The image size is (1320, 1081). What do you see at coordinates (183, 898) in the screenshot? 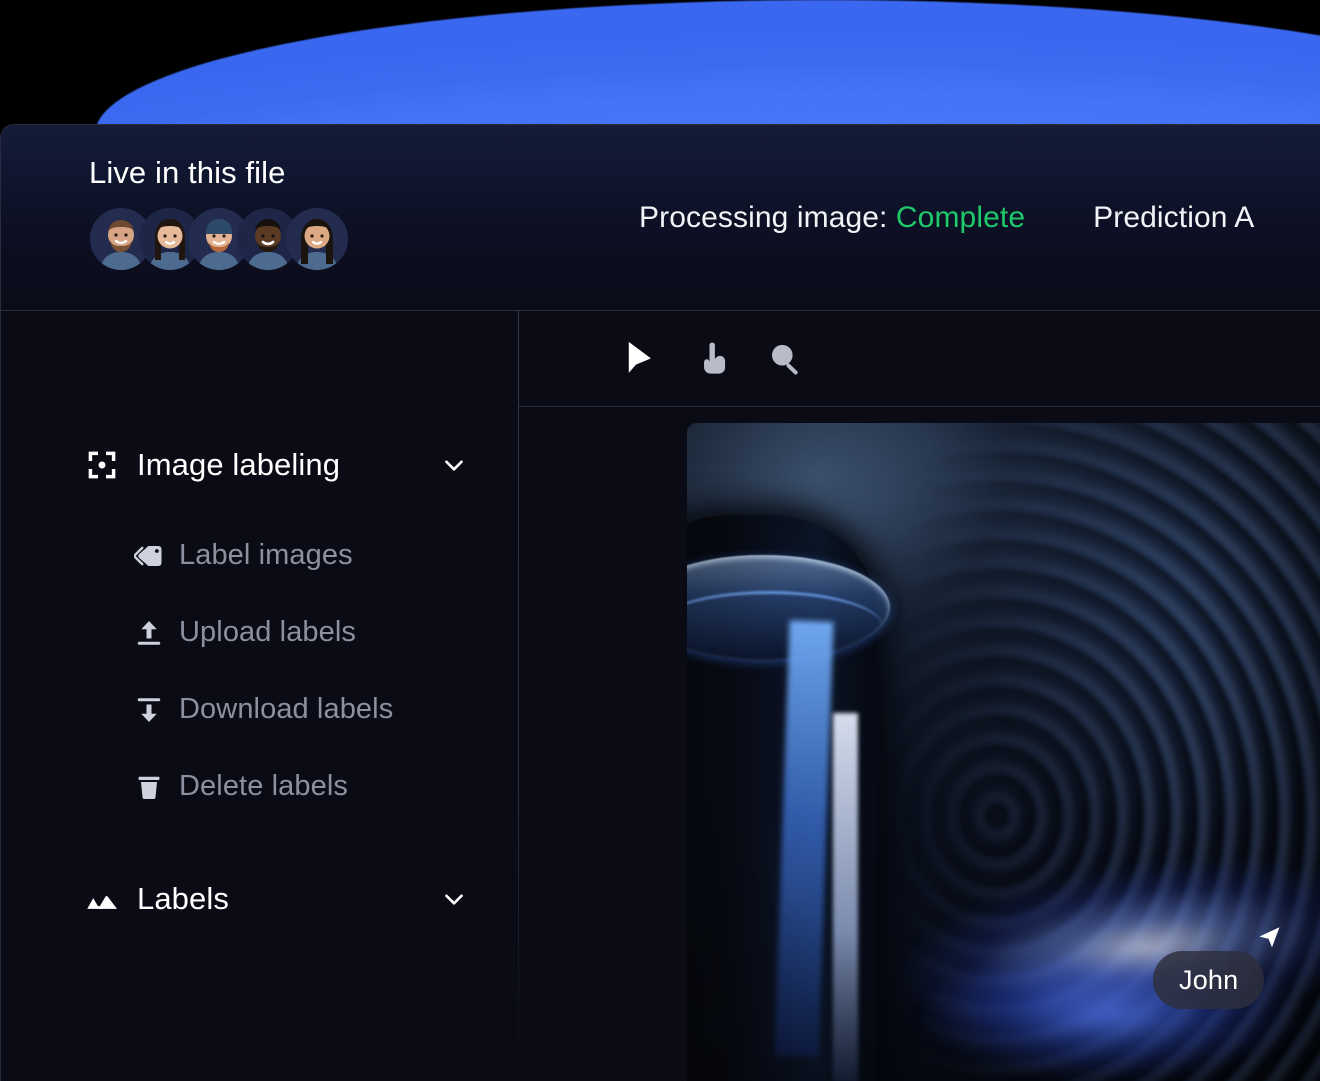
I see `sidebar-section-label: Labels` at bounding box center [183, 898].